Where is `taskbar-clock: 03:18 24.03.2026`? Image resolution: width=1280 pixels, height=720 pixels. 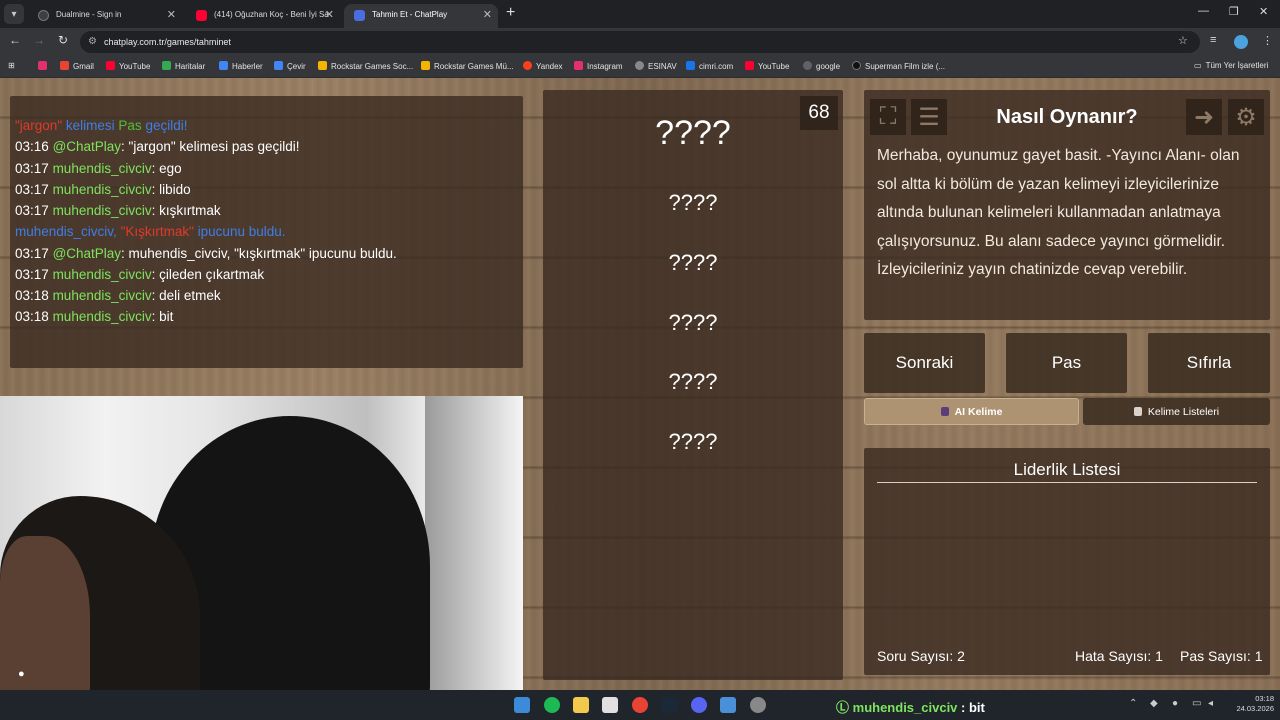
taskbar-clock: 03:18 24.03.2026 is located at coordinates (1250, 704).